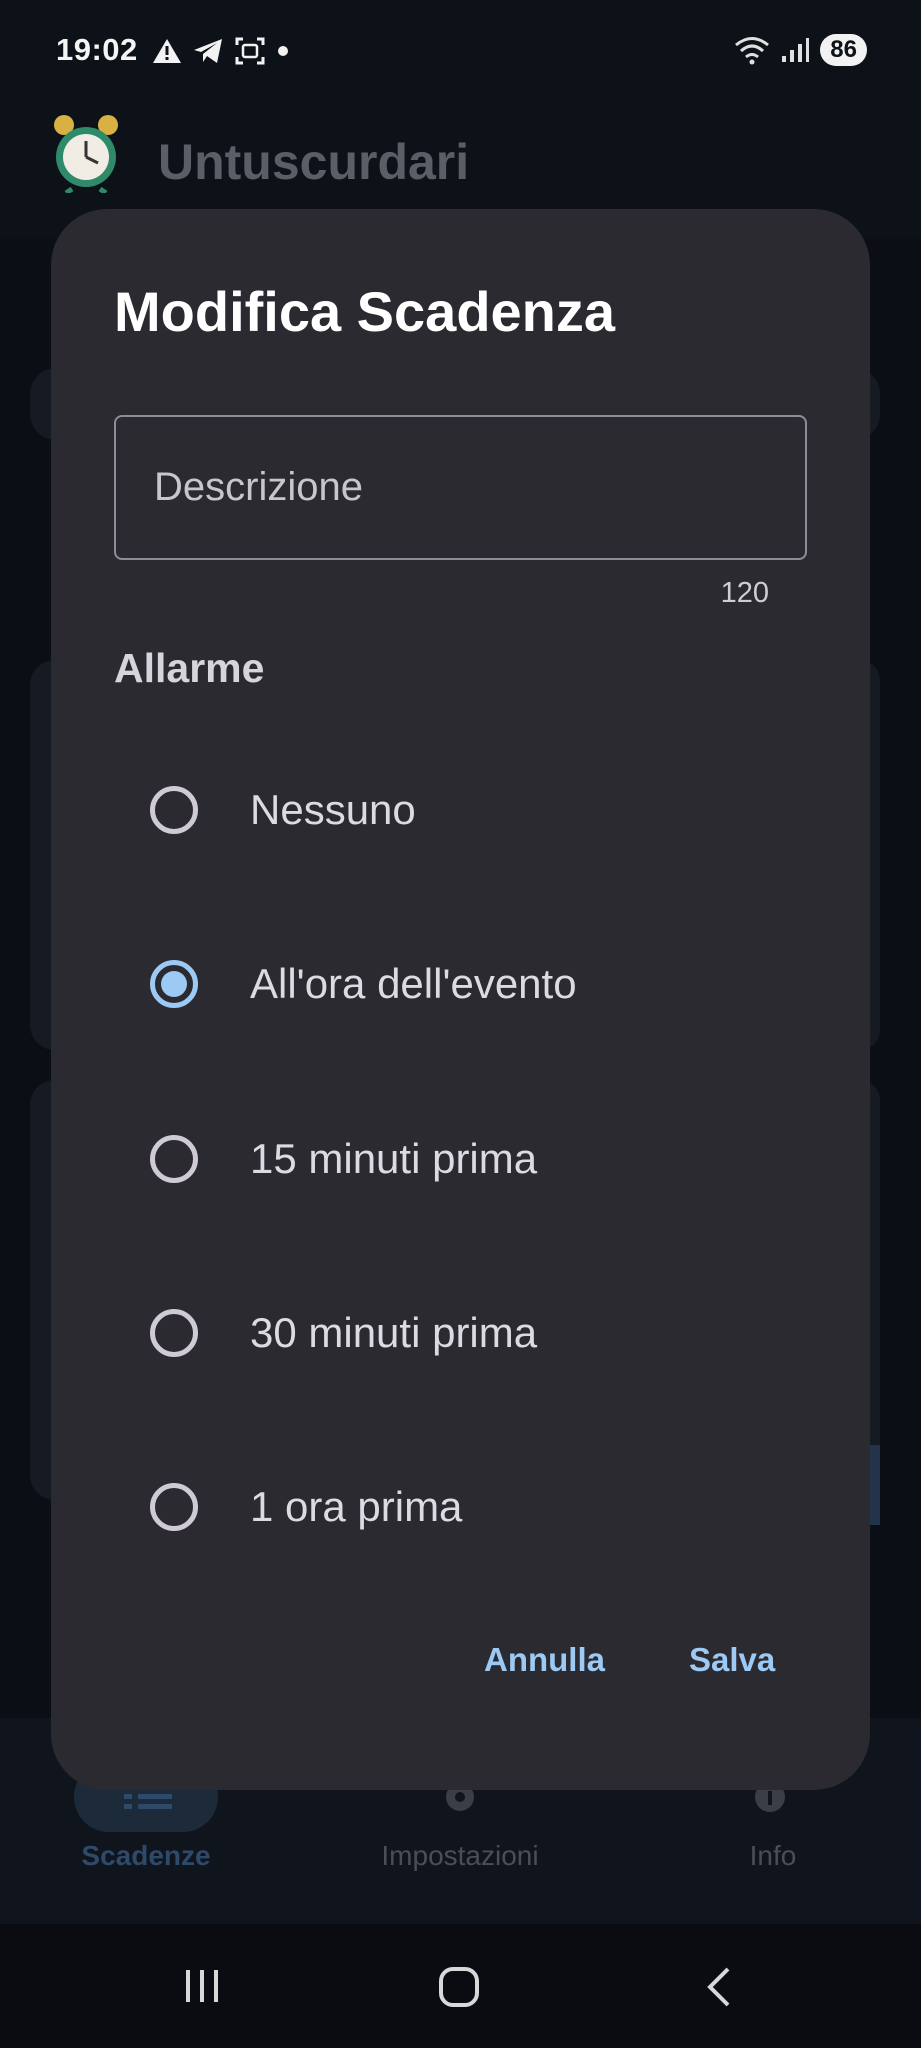 The image size is (921, 2048). What do you see at coordinates (394, 1158) in the screenshot?
I see `alarm-option-label: 15 minuti prima` at bounding box center [394, 1158].